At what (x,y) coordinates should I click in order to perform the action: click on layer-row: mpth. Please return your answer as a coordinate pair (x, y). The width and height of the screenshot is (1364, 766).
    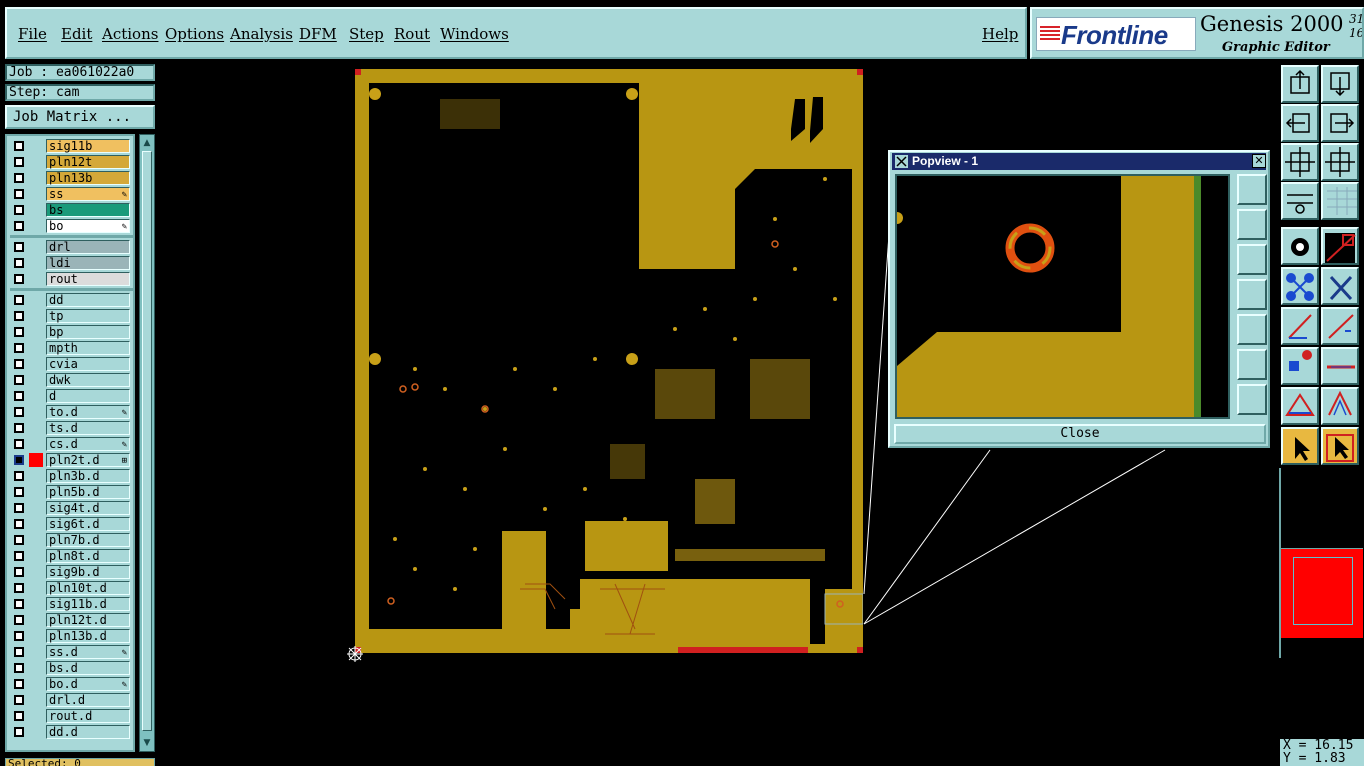
    Looking at the image, I should click on (72, 348).